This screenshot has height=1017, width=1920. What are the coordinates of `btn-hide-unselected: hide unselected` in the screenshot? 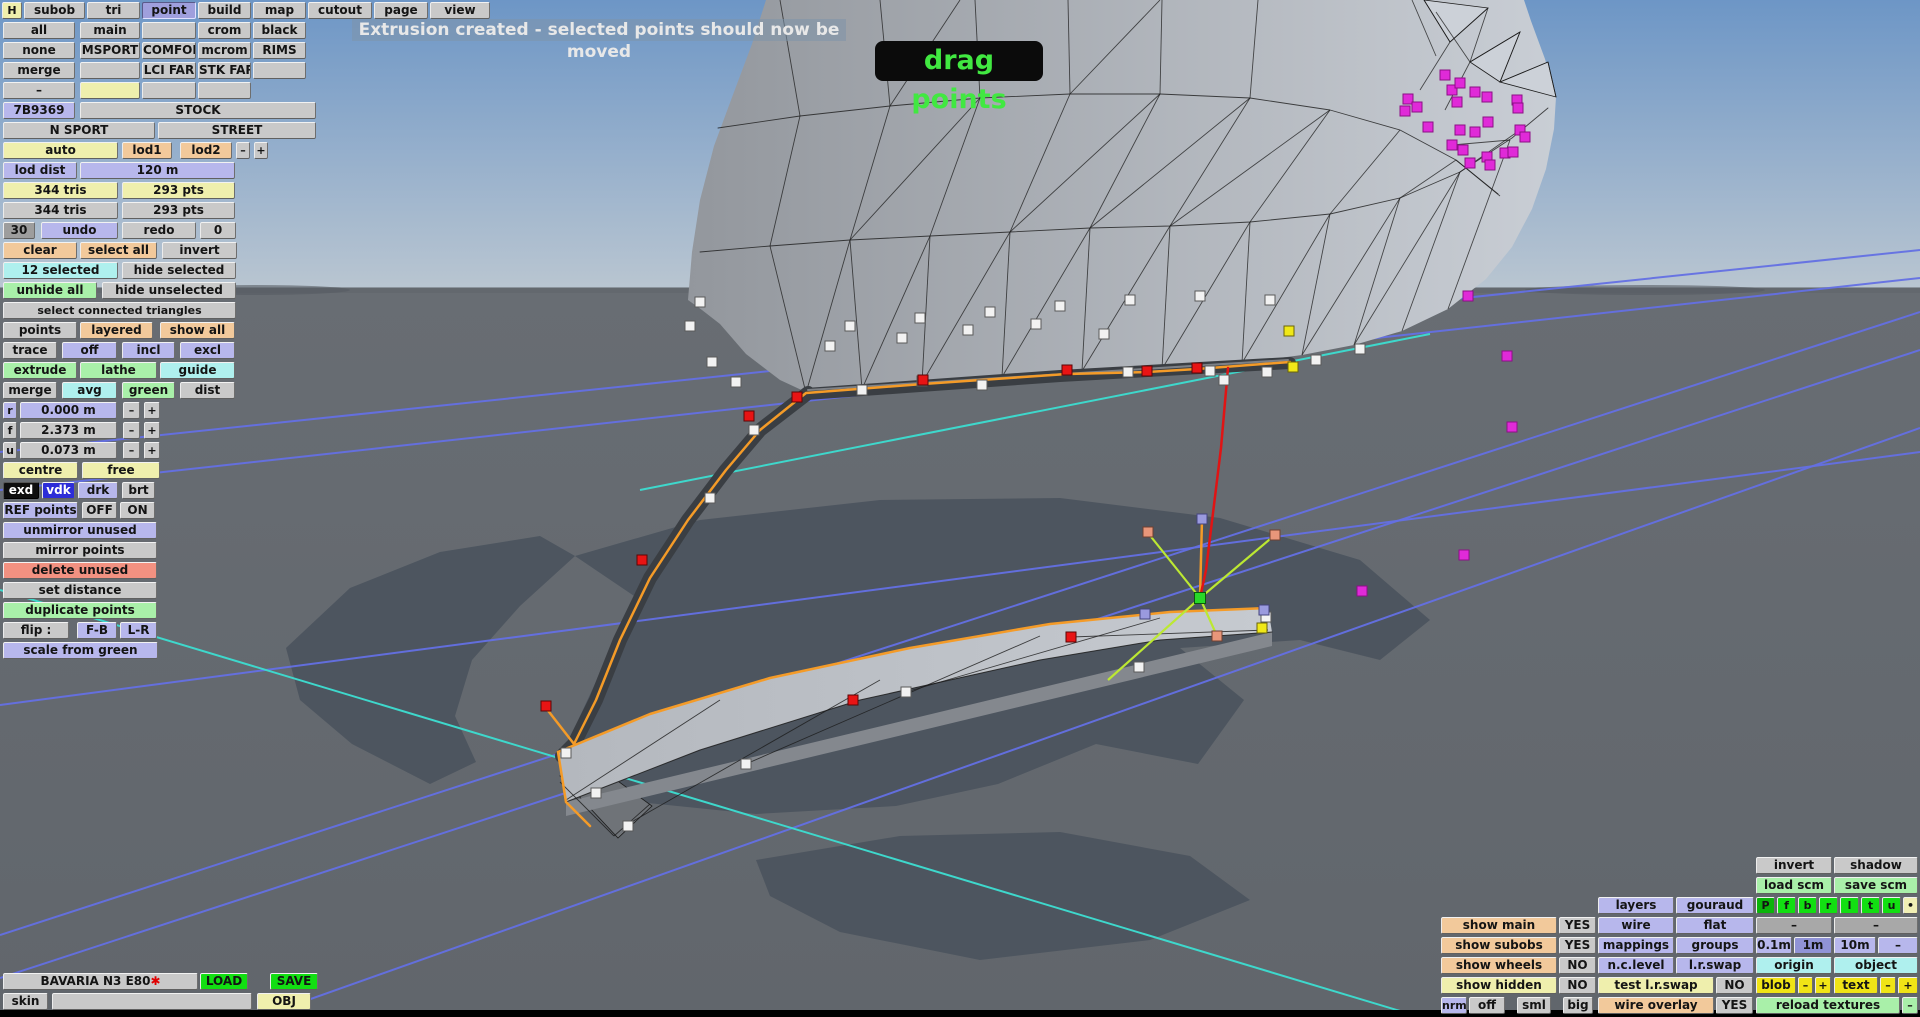 It's located at (169, 290).